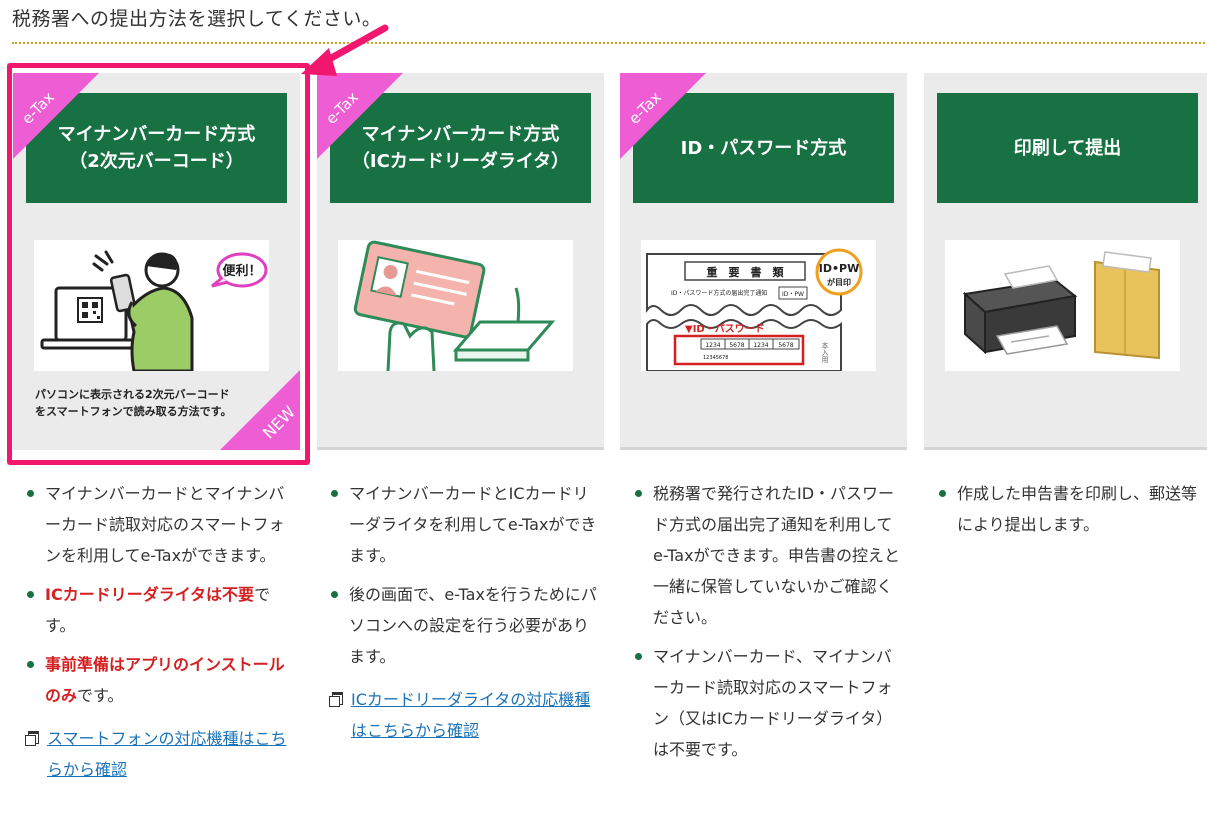 The width and height of the screenshot is (1207, 816). What do you see at coordinates (464, 625) in the screenshot?
I see `details-item: 後の画面で、e-Taxを行うためにパソコンへの設定を行う必要があります。` at bounding box center [464, 625].